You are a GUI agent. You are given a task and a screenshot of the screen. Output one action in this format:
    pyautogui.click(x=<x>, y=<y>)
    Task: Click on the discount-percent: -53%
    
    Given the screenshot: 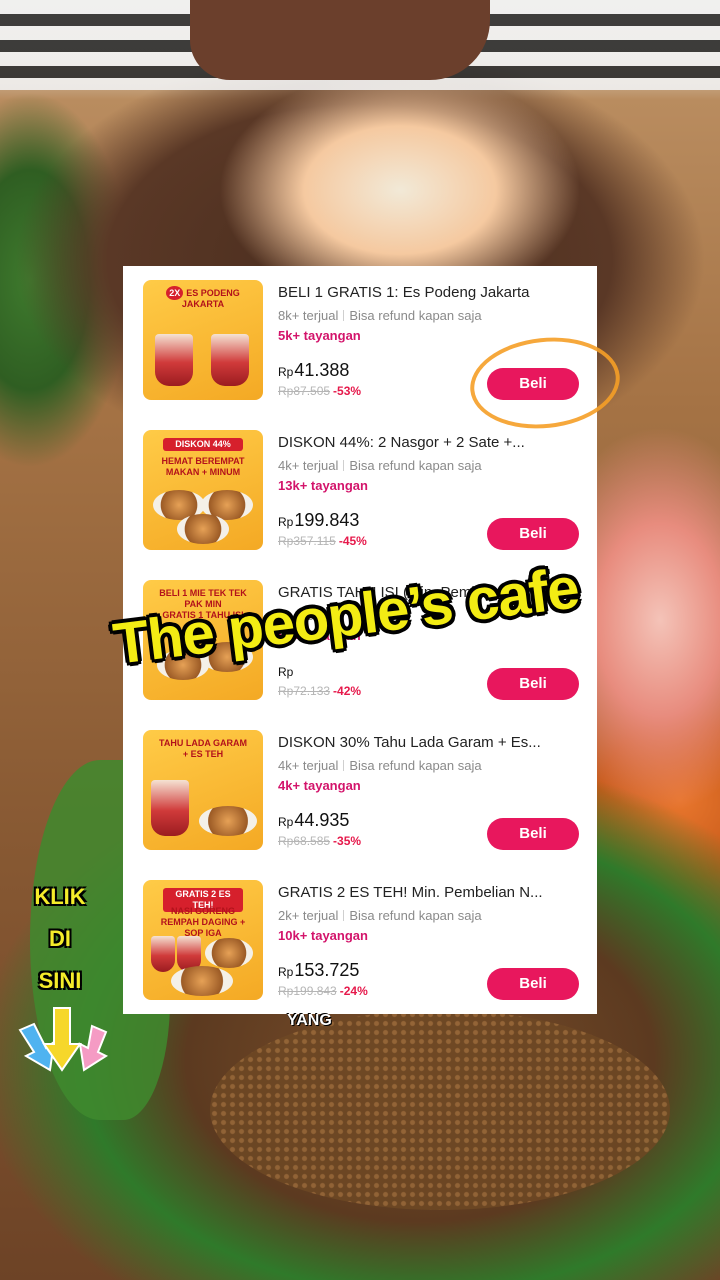 What is the action you would take?
    pyautogui.click(x=347, y=391)
    